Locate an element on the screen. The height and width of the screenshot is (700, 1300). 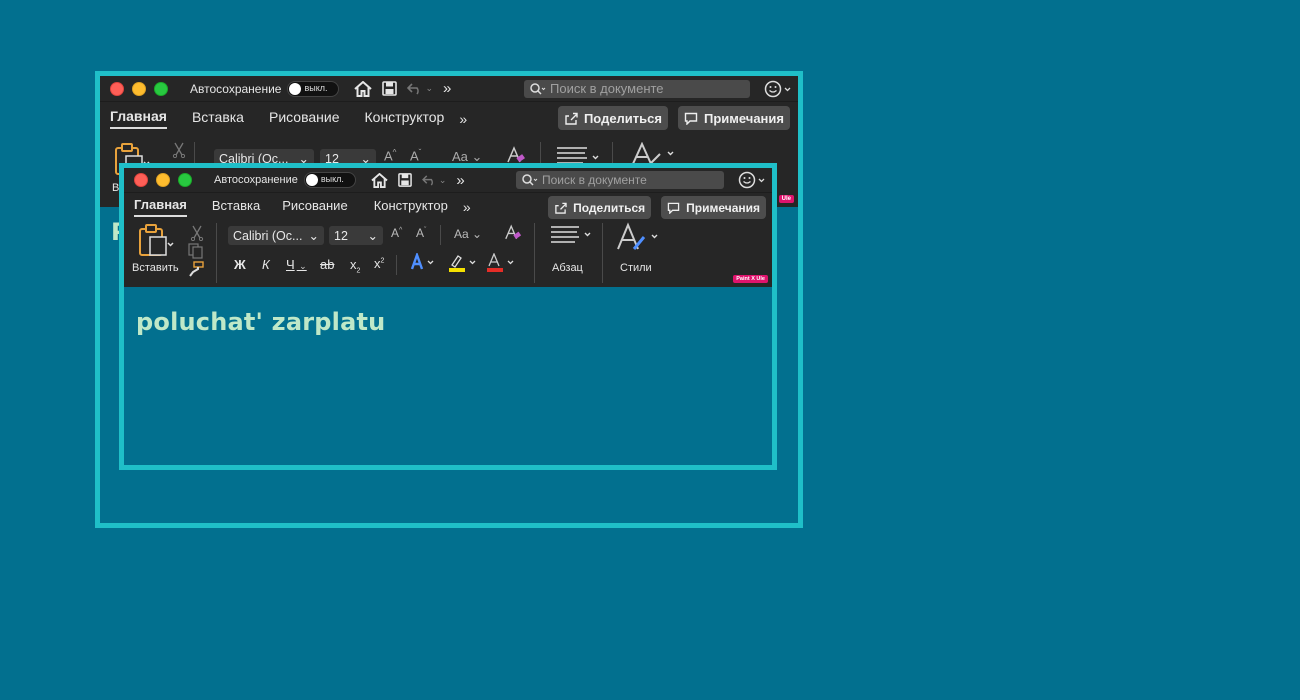
badge: Ule is located at coordinates (786, 199).